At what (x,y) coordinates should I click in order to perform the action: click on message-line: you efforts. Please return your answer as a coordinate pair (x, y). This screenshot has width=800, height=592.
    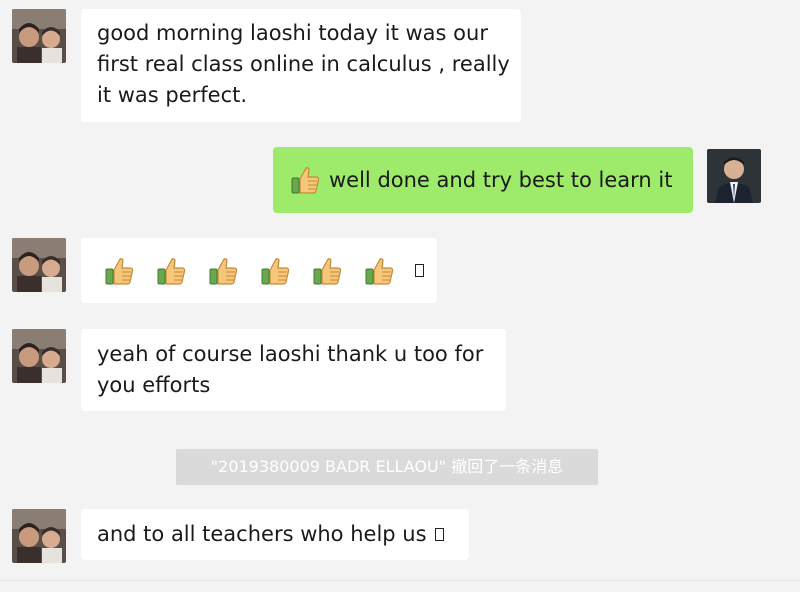
    Looking at the image, I should click on (154, 385).